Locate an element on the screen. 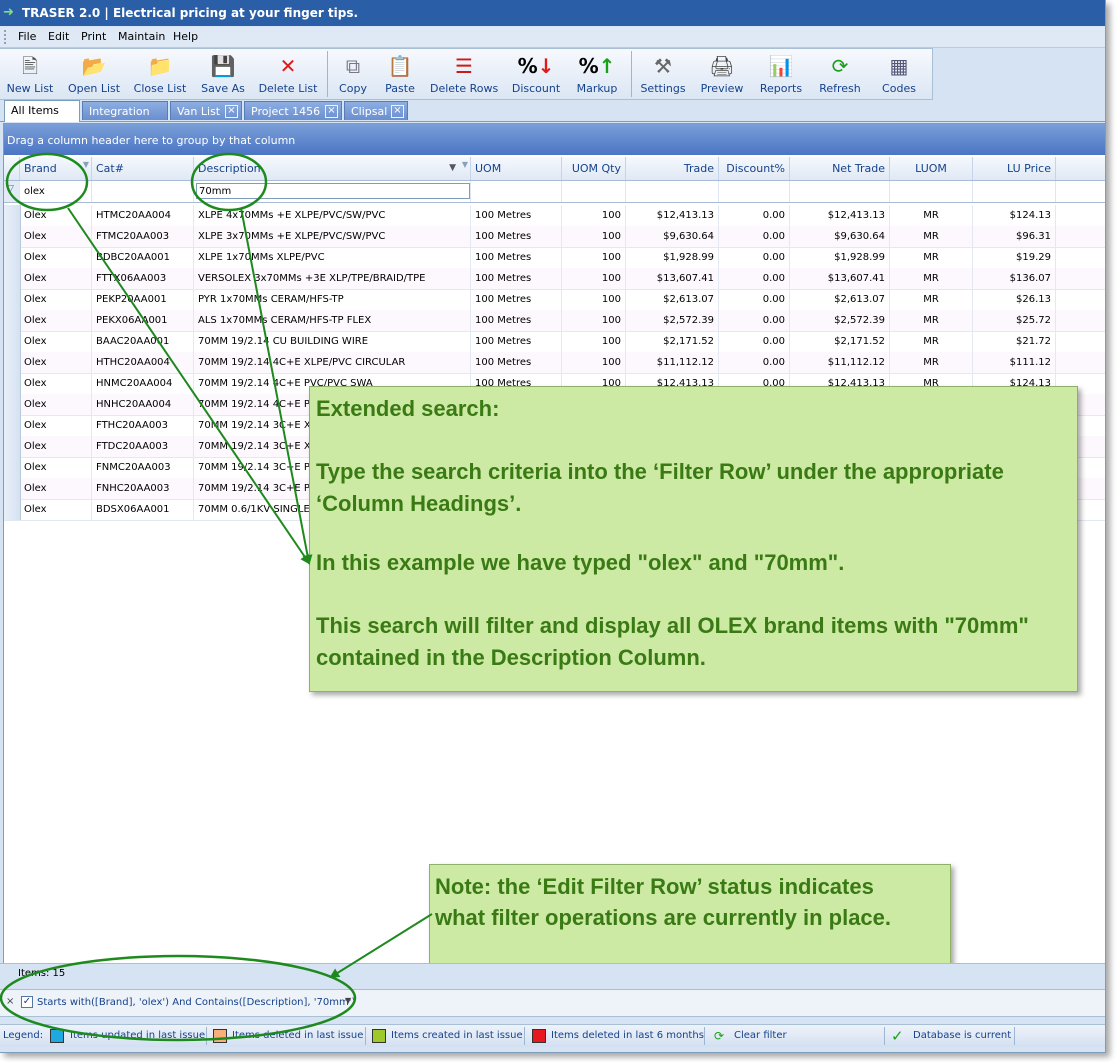 Image resolution: width=1118 pixels, height=1062 pixels. cell-description: VERSOLEX 3x70MMs +3E XLP/TPE/BRAID/TPE is located at coordinates (332, 278).